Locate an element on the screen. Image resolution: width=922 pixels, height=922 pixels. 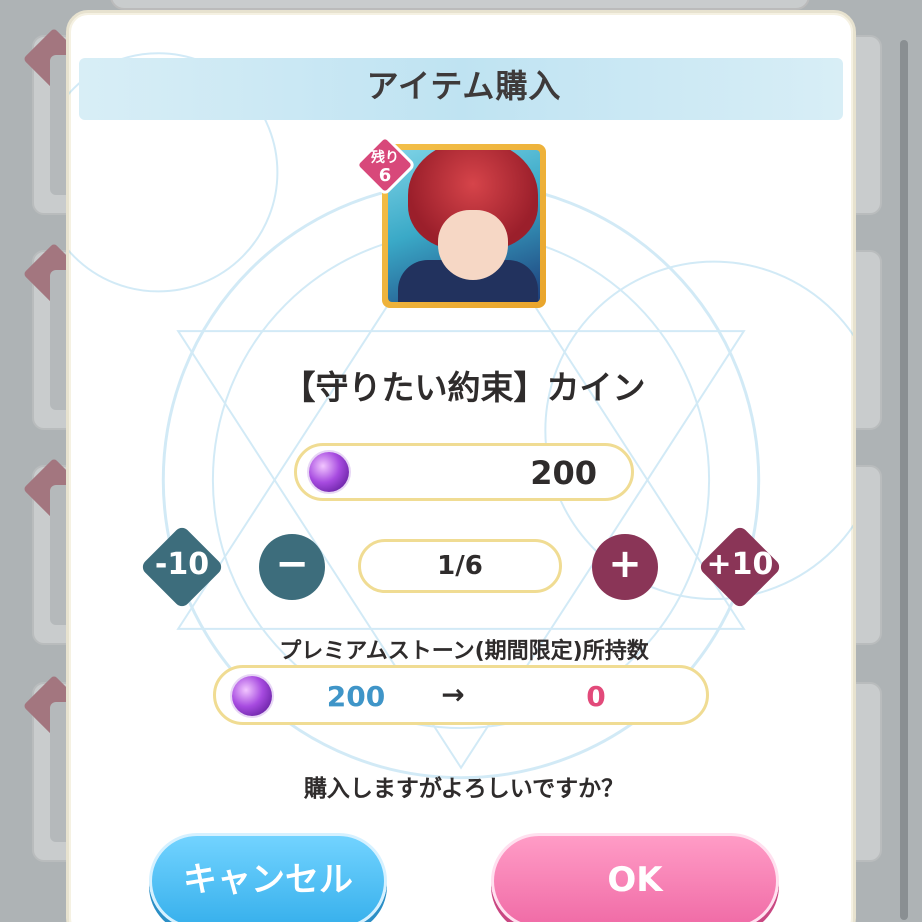
price-display: 200 is located at coordinates (464, 472).